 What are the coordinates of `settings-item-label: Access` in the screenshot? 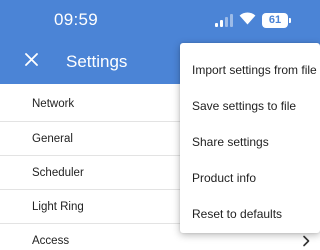 It's located at (51, 240).